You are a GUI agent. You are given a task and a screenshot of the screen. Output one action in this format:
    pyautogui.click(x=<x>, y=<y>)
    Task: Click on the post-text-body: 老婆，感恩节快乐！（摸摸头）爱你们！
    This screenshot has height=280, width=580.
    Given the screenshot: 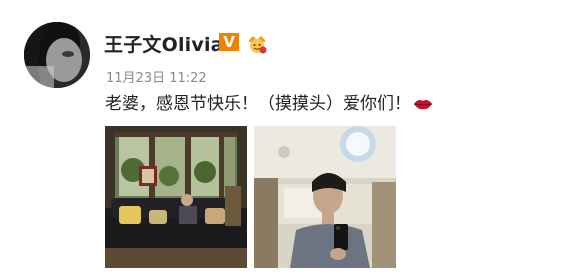 What is the action you would take?
    pyautogui.click(x=258, y=104)
    